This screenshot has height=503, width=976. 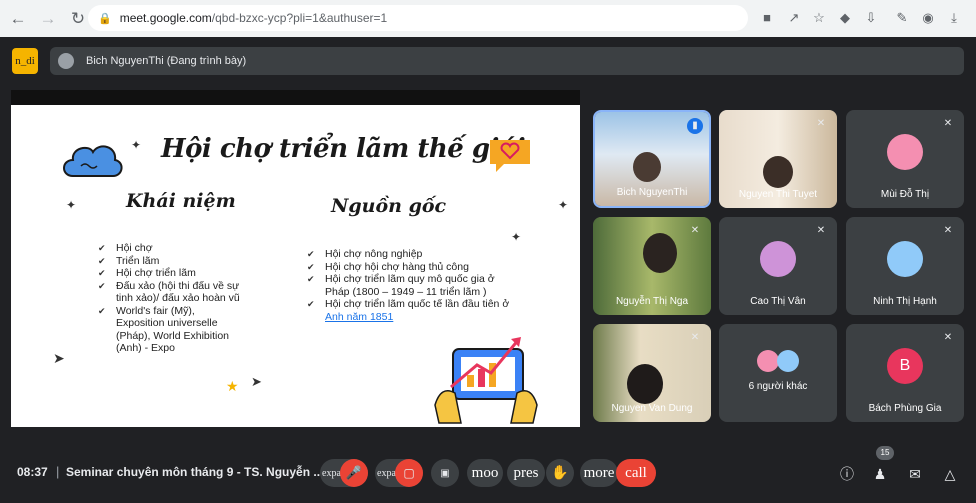 I want to click on participant-tile: 6 người khác, so click(x=778, y=373).